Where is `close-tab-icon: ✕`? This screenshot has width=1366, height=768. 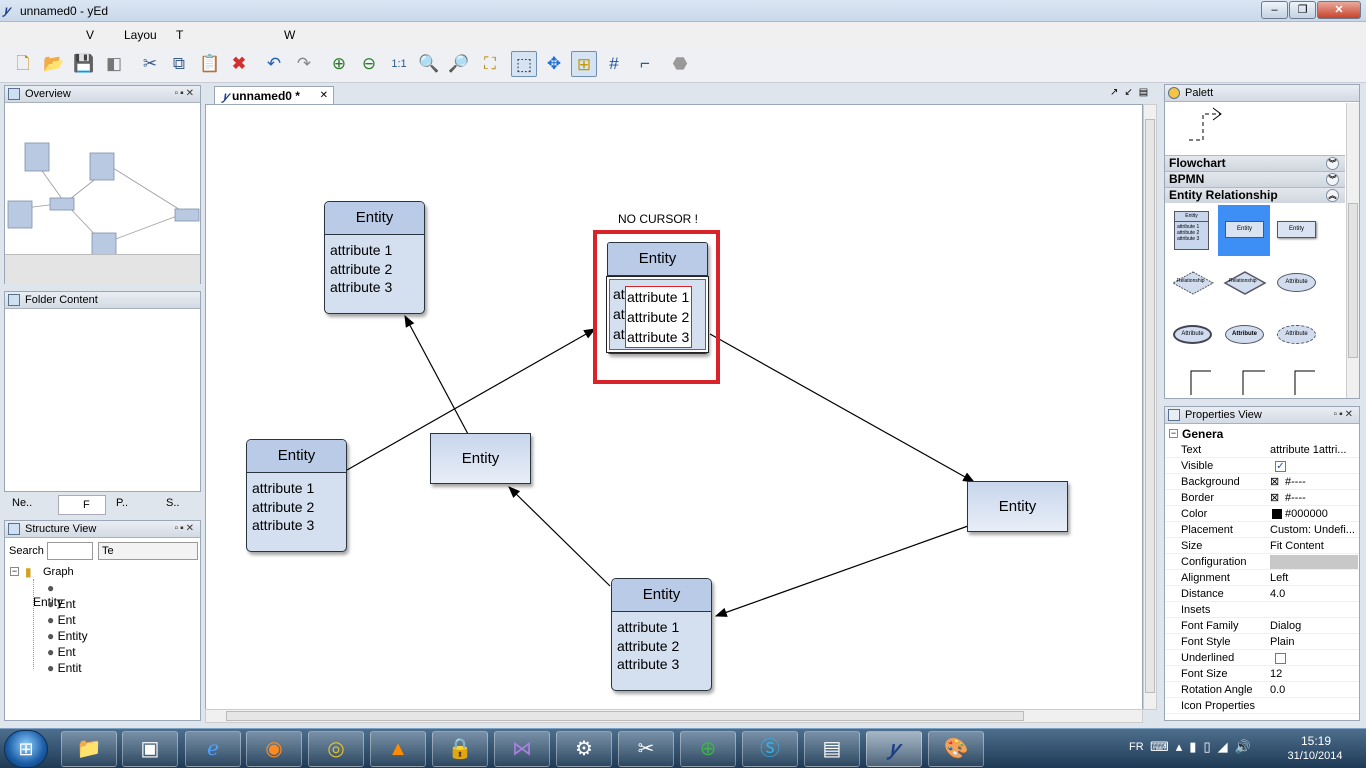
close-tab-icon: ✕ is located at coordinates (324, 96).